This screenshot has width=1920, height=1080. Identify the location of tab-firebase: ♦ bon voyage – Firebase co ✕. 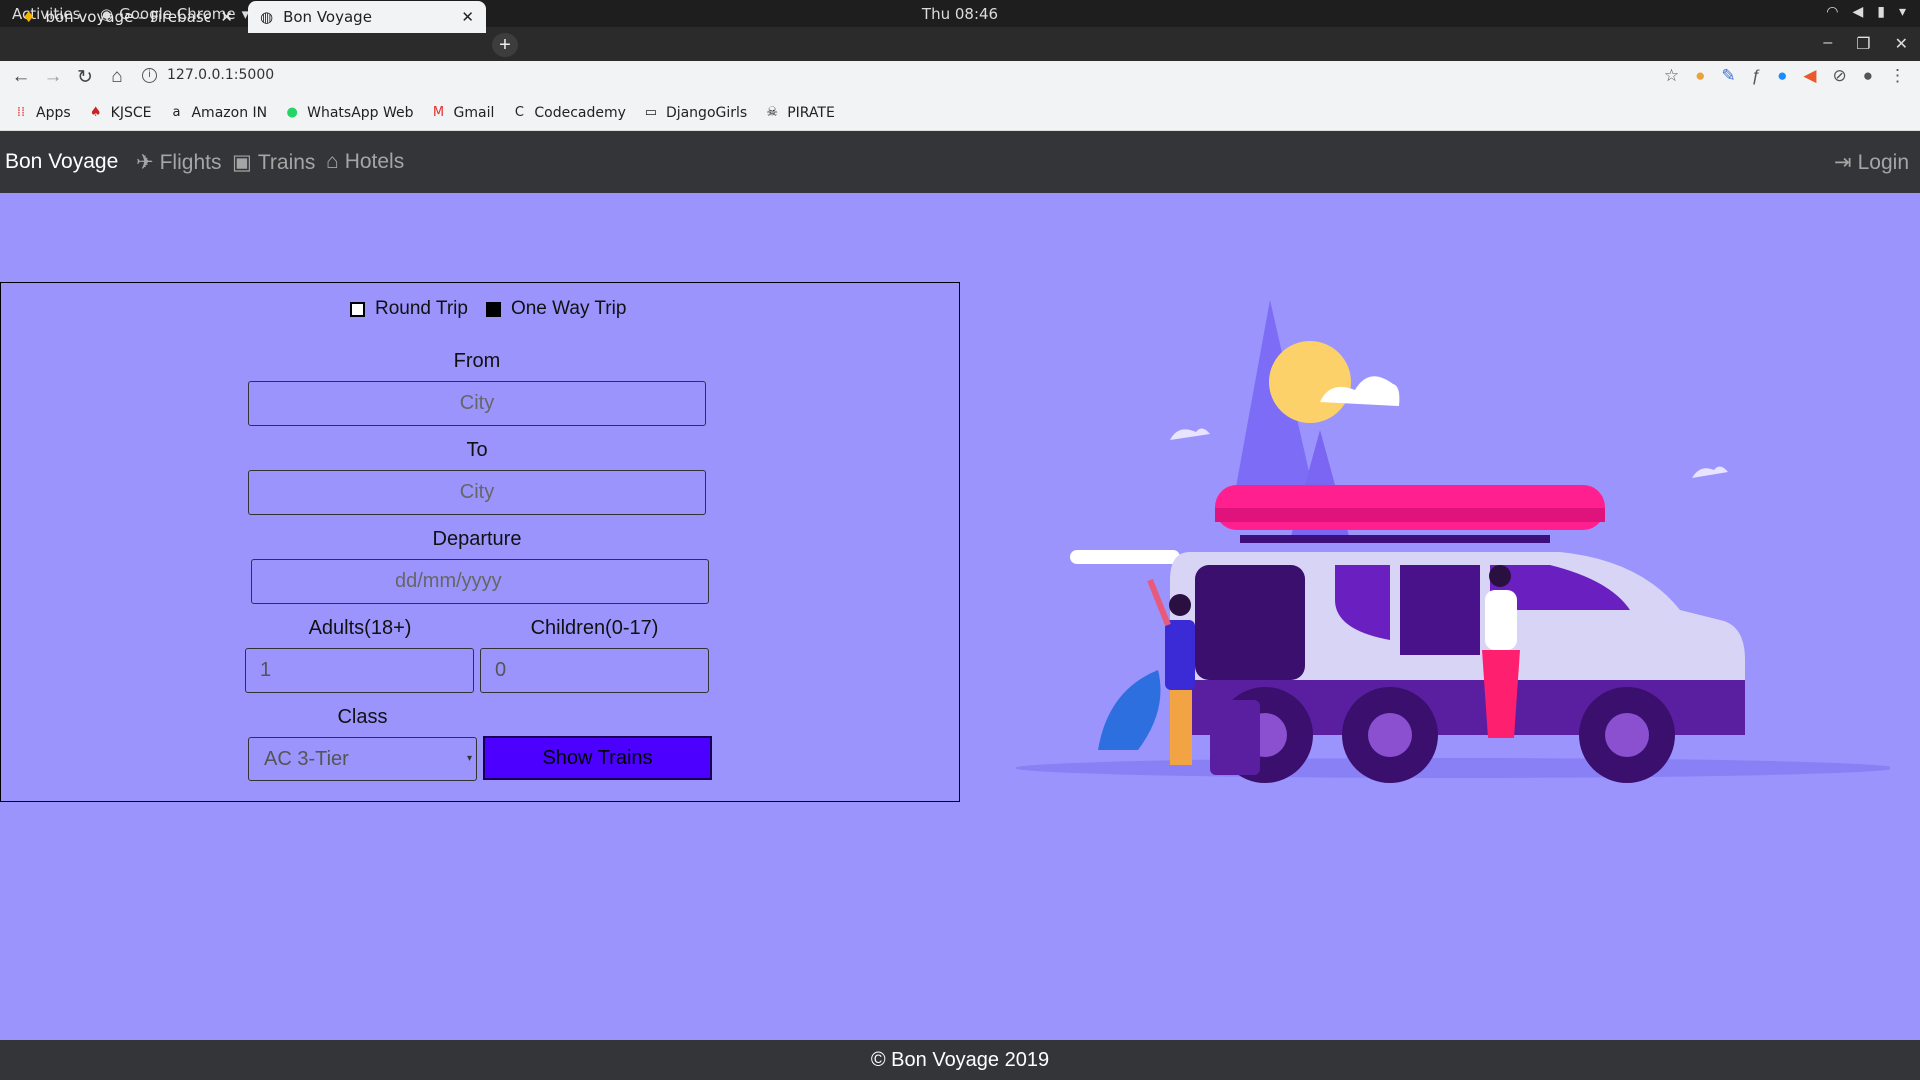
(127, 17).